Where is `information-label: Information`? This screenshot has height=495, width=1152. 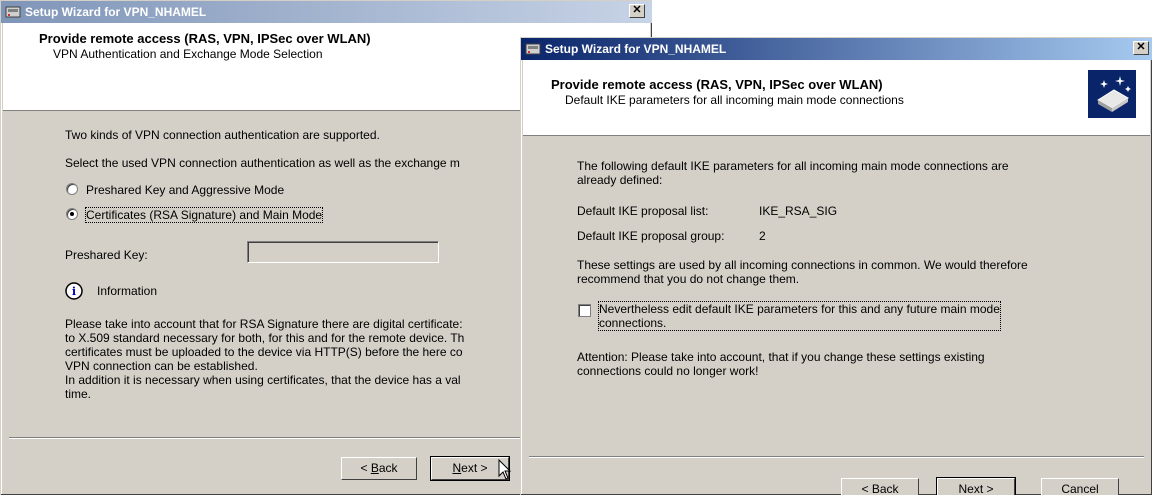 information-label: Information is located at coordinates (127, 291).